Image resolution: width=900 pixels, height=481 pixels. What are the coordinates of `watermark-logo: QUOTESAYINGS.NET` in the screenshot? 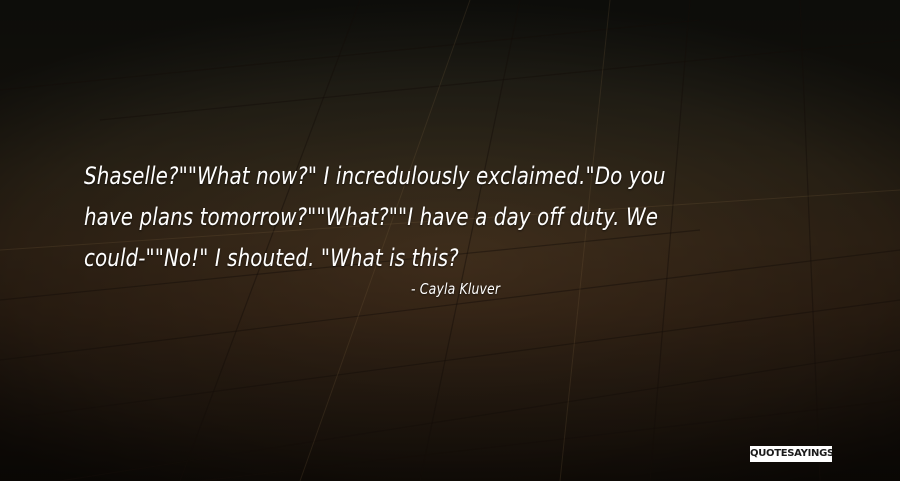 It's located at (791, 454).